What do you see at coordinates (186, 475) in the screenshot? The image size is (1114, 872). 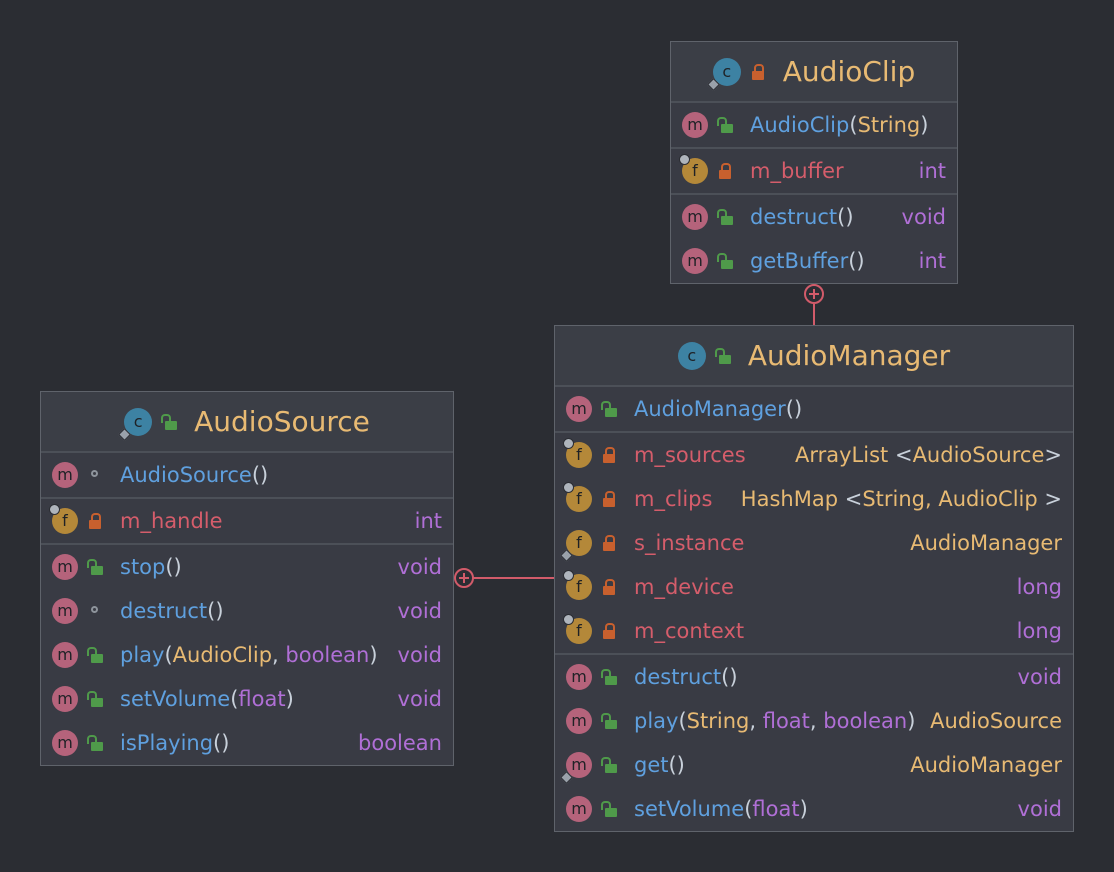 I see `method-name: AudioSource` at bounding box center [186, 475].